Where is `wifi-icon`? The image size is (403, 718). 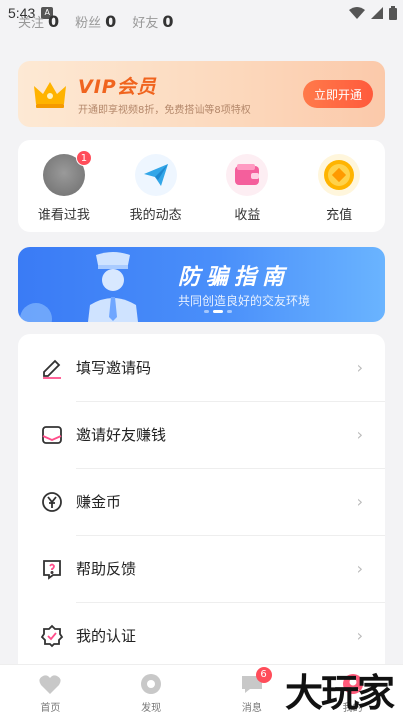 wifi-icon is located at coordinates (357, 13).